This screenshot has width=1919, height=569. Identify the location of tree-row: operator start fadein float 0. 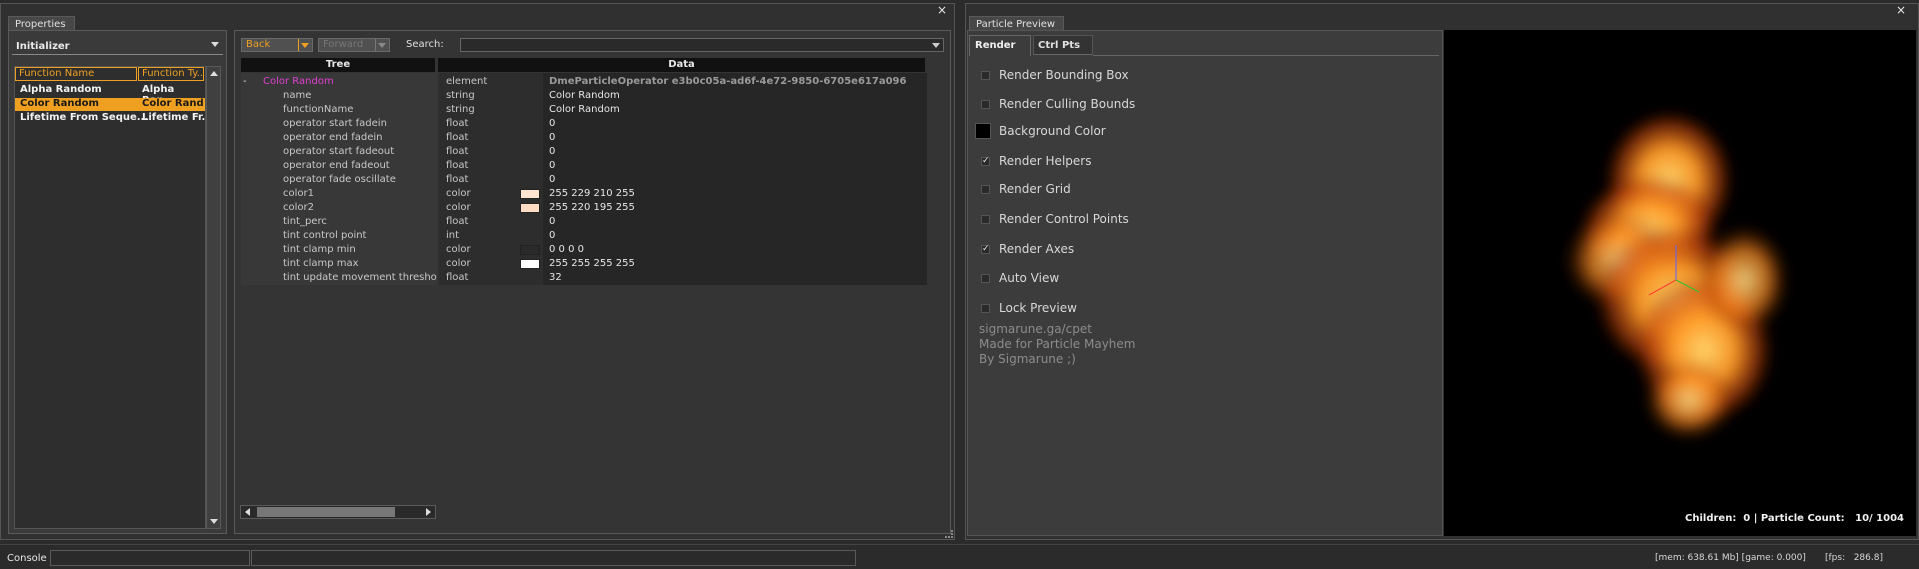
(583, 124).